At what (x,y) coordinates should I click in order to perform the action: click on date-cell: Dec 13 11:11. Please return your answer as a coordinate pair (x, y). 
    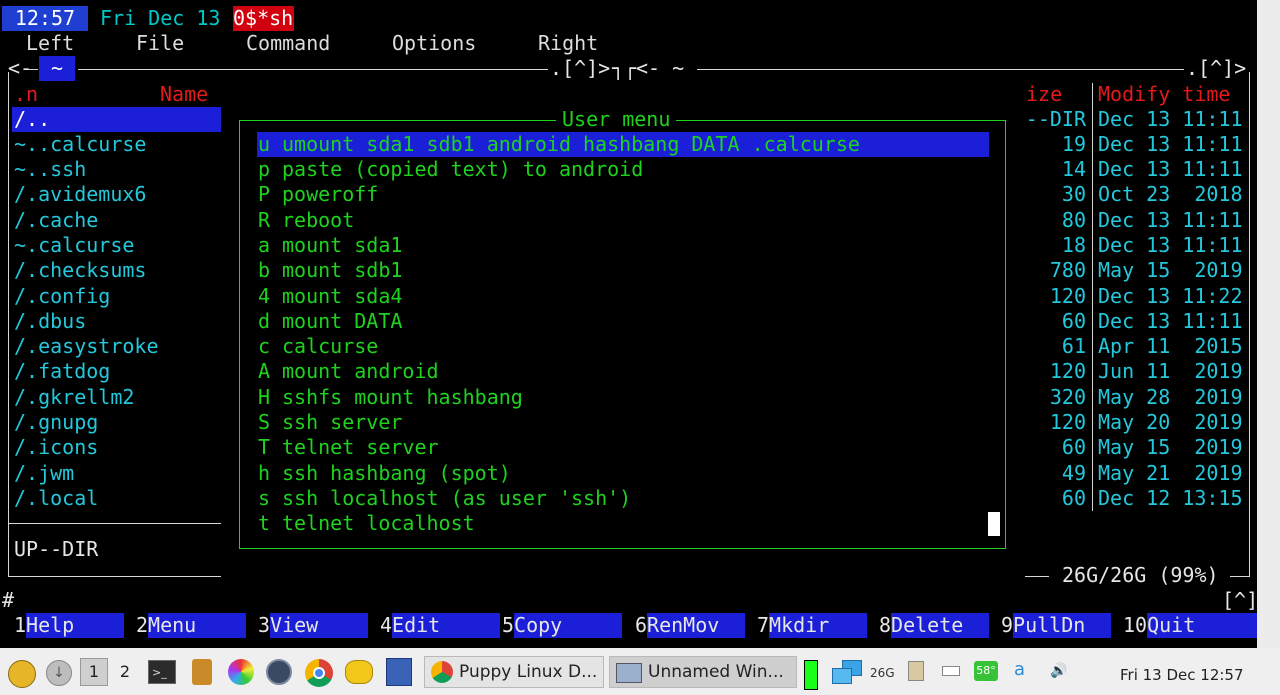
    Looking at the image, I should click on (1170, 144).